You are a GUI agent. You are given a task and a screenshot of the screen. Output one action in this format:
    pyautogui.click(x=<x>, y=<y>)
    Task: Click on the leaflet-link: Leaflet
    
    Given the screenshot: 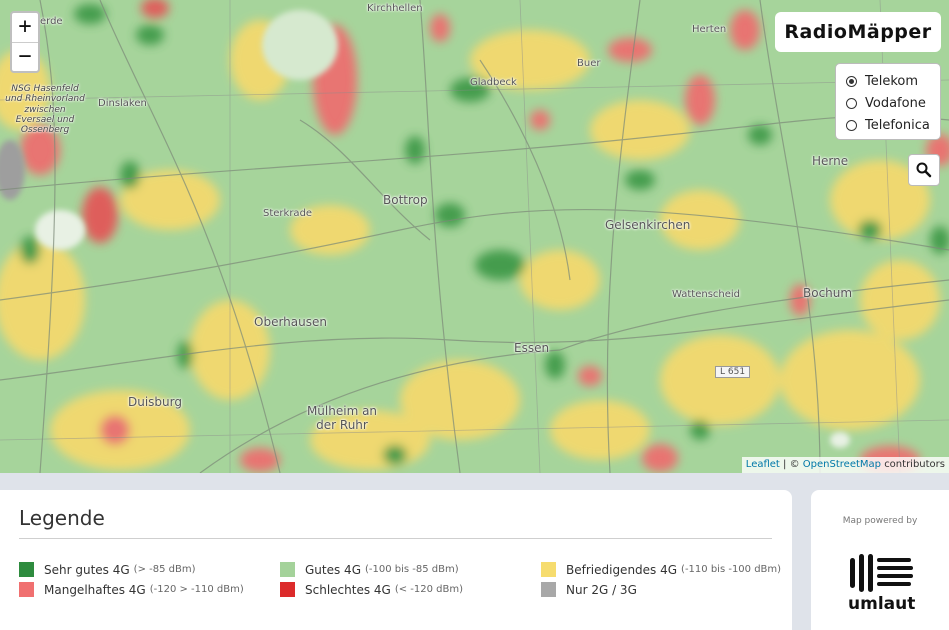 What is the action you would take?
    pyautogui.click(x=763, y=464)
    